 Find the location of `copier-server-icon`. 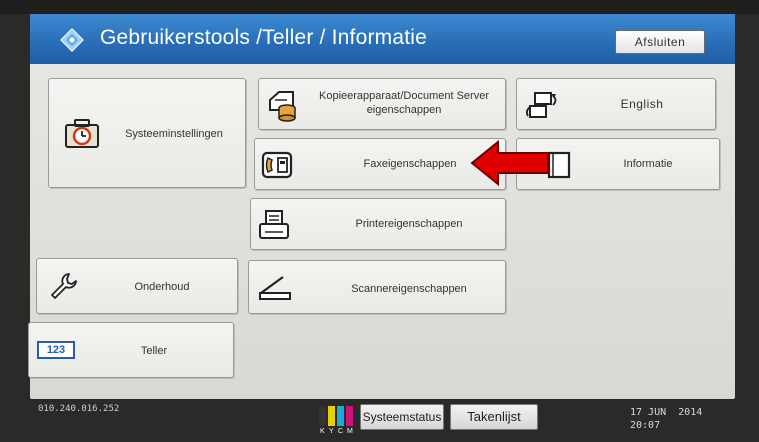

copier-server-icon is located at coordinates (282, 106).